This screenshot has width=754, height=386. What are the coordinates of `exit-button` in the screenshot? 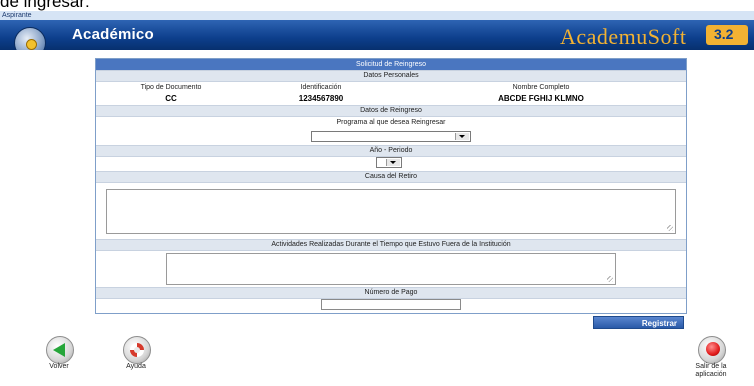 It's located at (712, 350).